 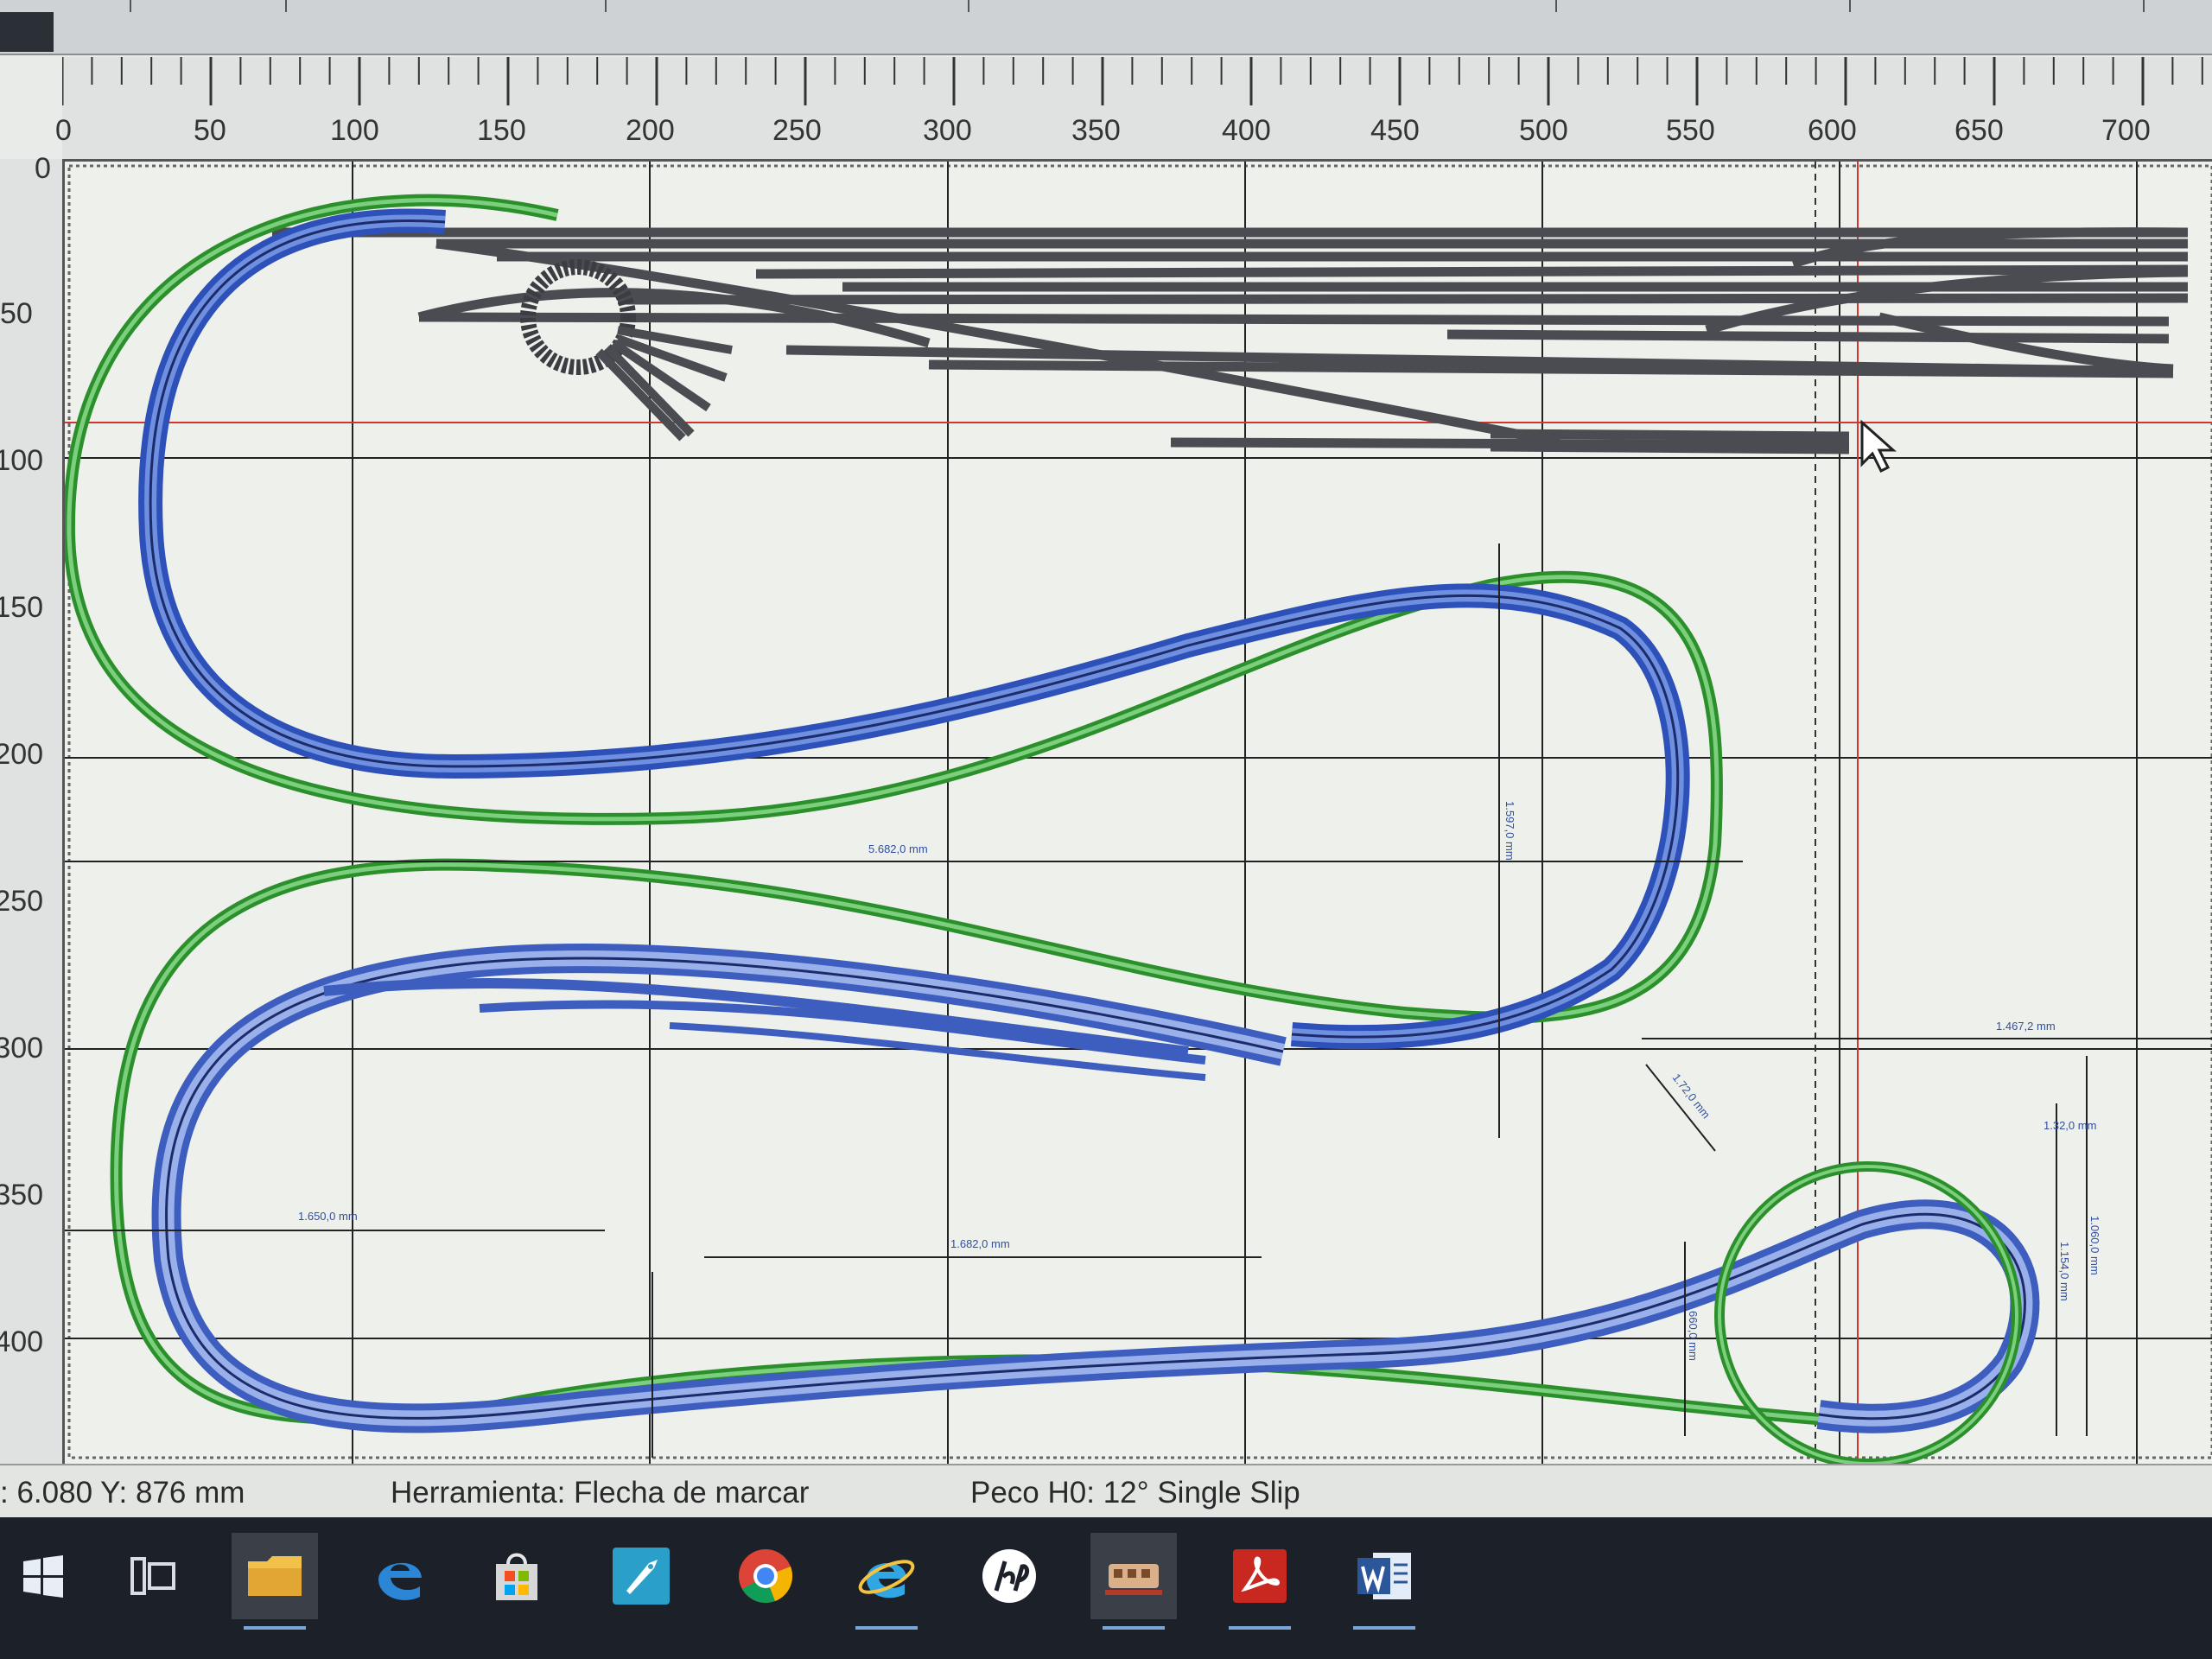 I want to click on word-button, so click(x=1384, y=1581).